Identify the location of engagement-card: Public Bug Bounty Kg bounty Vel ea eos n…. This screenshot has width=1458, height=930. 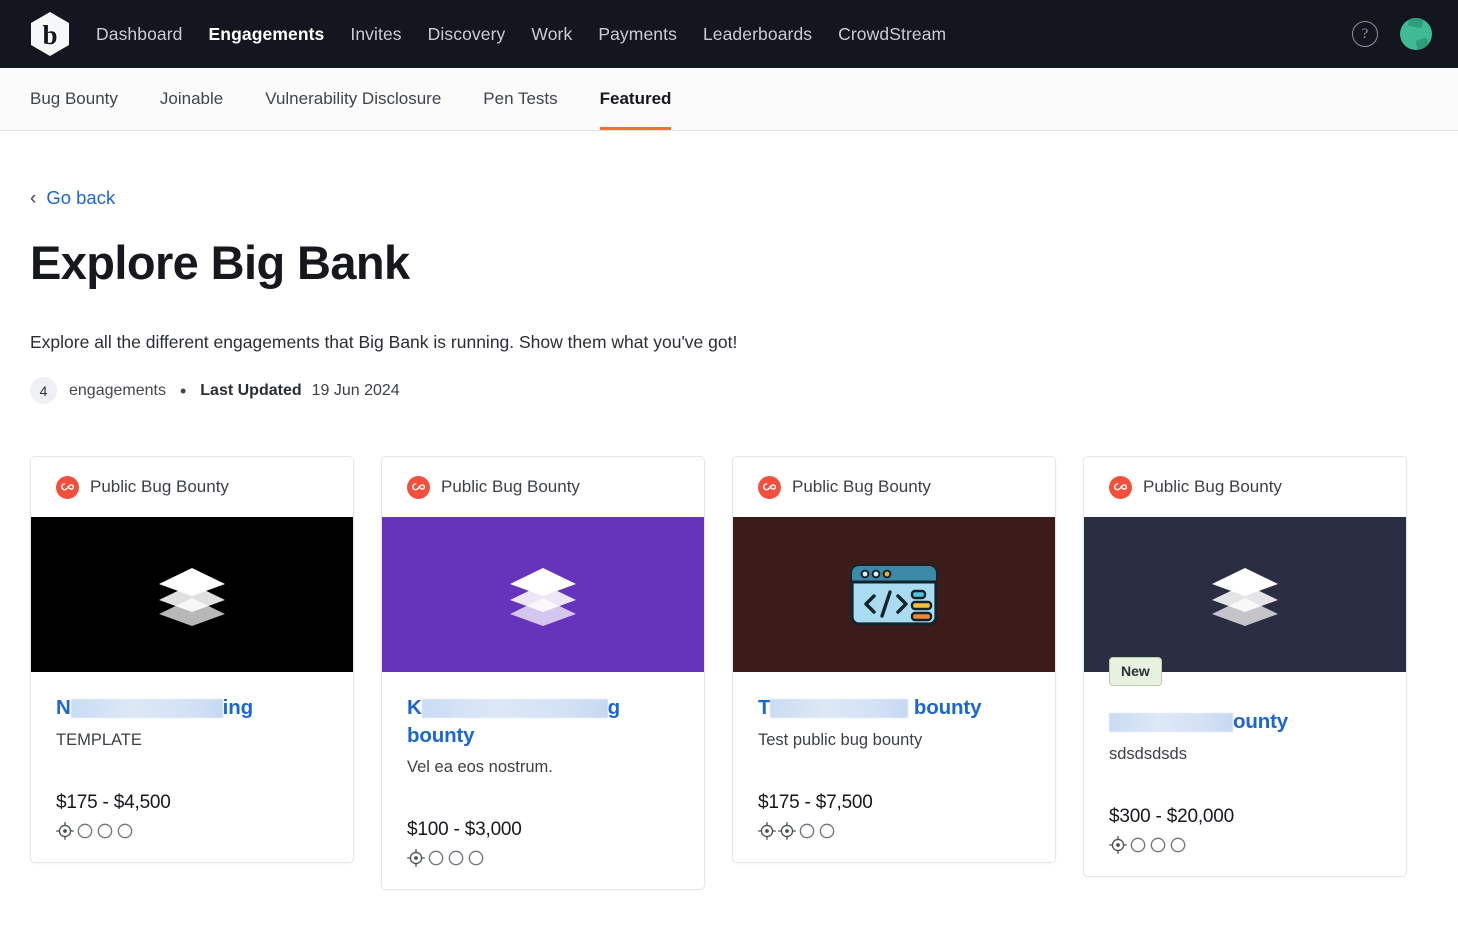
(543, 673).